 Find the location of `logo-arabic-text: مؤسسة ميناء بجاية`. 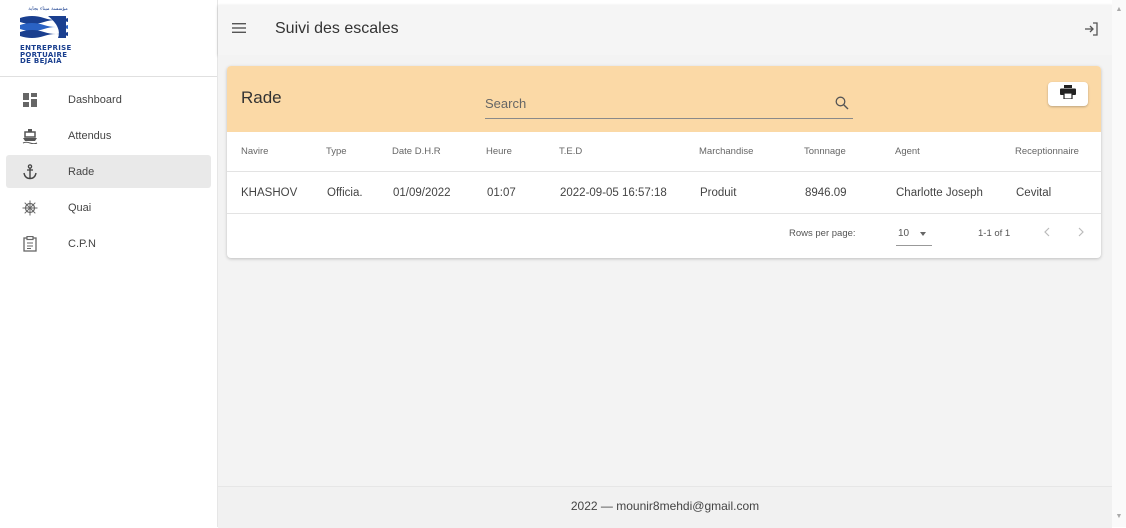

logo-arabic-text: مؤسسة ميناء بجاية is located at coordinates (48, 9).